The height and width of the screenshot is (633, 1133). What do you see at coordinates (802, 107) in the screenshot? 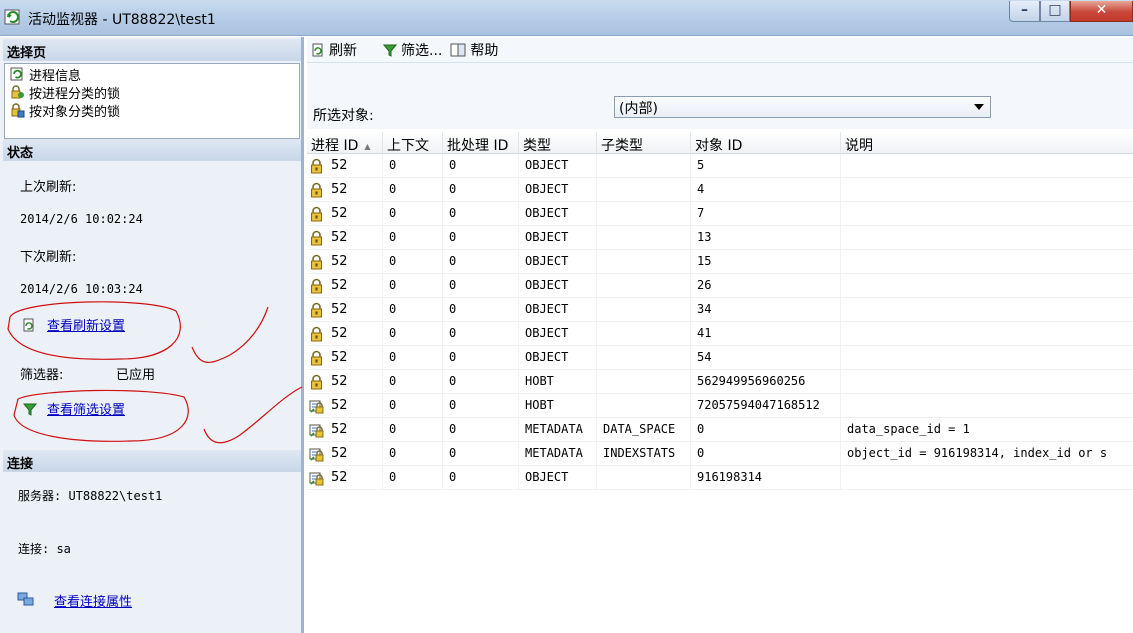
I see `selected-object-dropdown: (内部)` at bounding box center [802, 107].